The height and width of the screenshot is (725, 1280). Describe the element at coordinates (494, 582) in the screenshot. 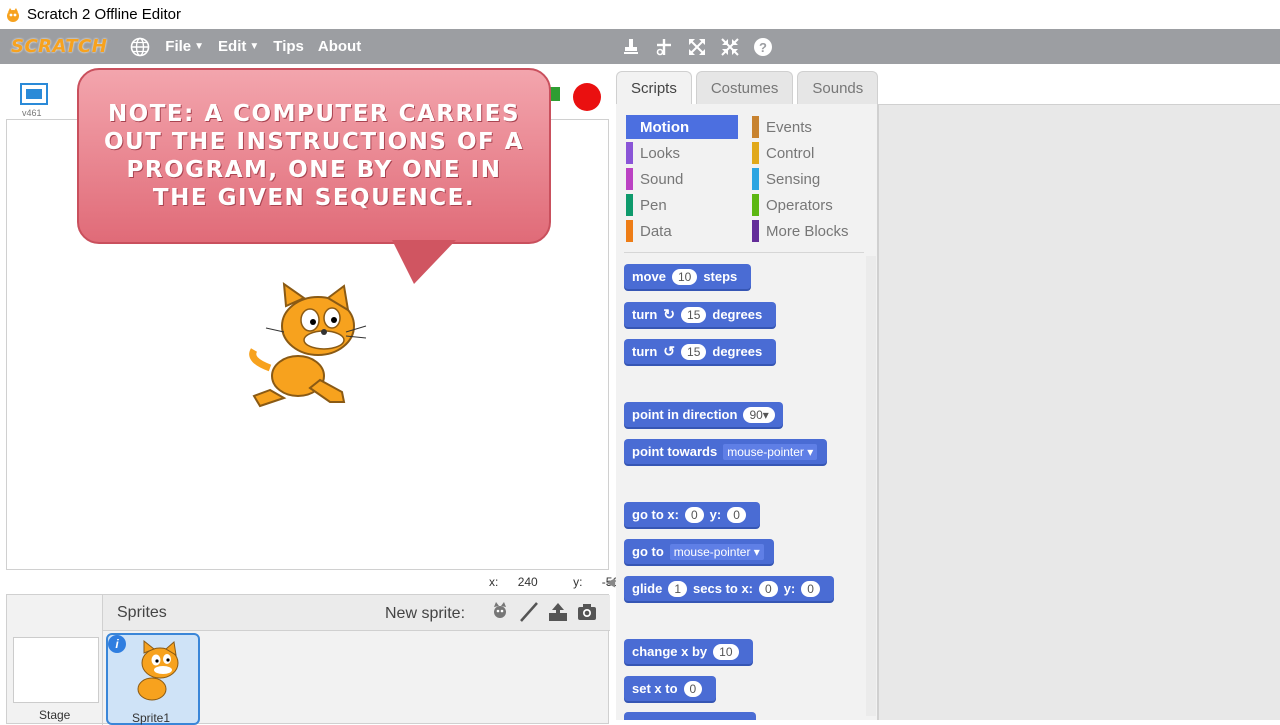

I see `x-label: x:` at that location.